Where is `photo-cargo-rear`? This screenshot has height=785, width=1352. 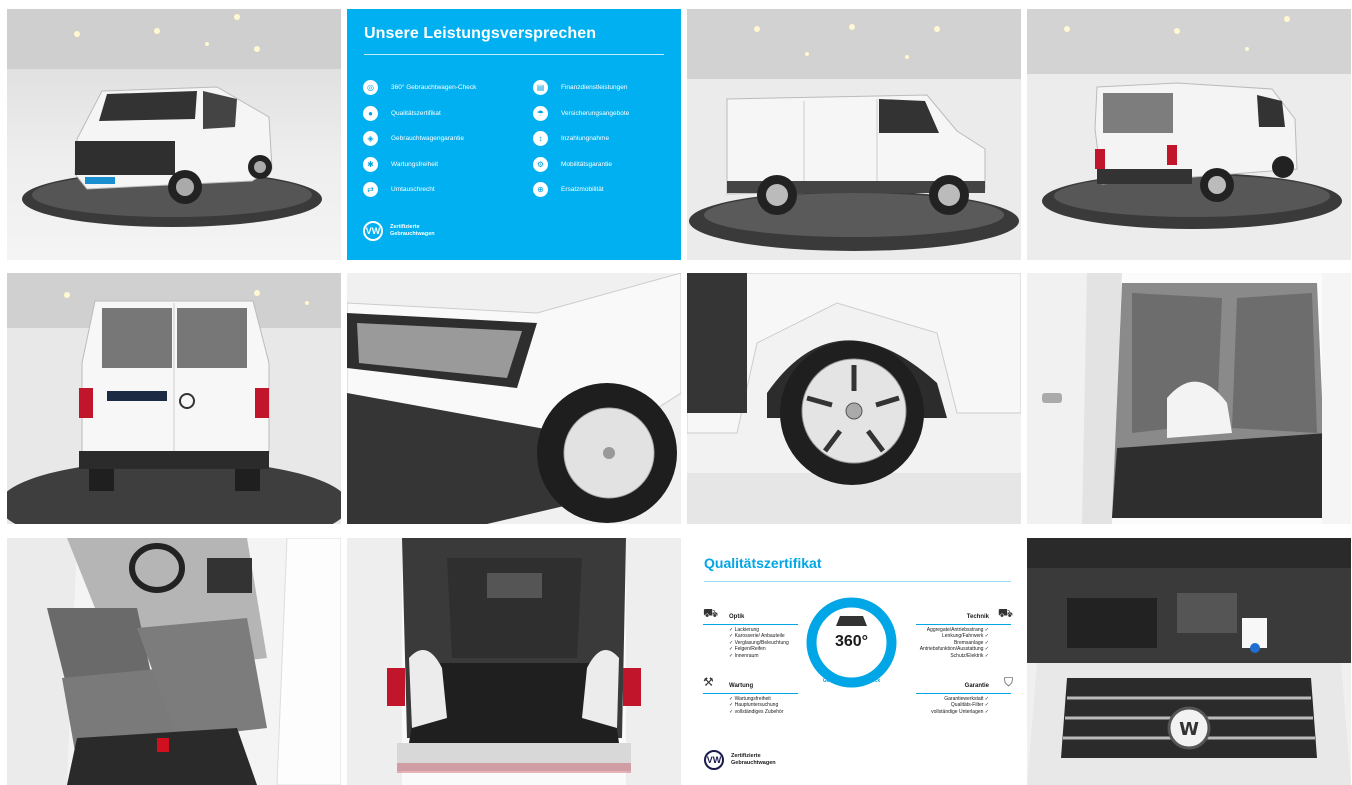 photo-cargo-rear is located at coordinates (514, 661).